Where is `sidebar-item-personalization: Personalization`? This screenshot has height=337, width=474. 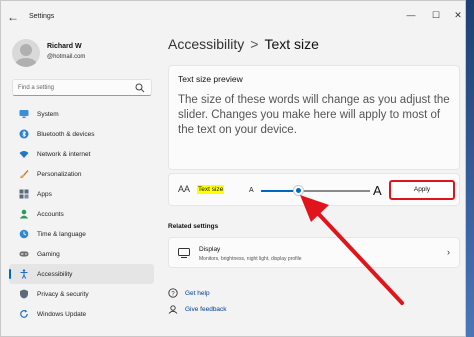
sidebar-item-personalization: Personalization is located at coordinates (81, 174).